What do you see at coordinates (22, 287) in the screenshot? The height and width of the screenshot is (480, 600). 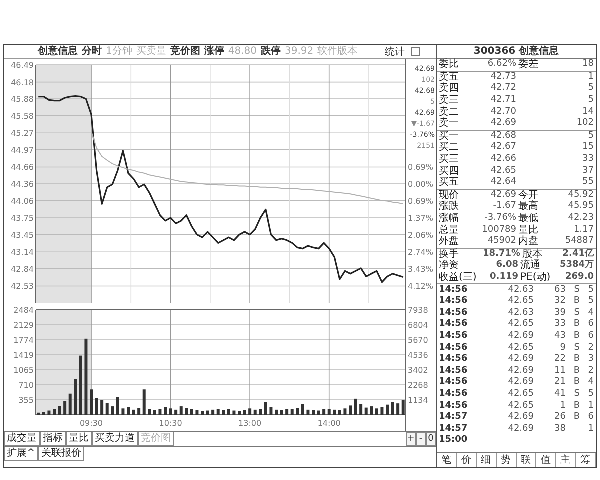 I see `price-axis-label: 42.53` at bounding box center [22, 287].